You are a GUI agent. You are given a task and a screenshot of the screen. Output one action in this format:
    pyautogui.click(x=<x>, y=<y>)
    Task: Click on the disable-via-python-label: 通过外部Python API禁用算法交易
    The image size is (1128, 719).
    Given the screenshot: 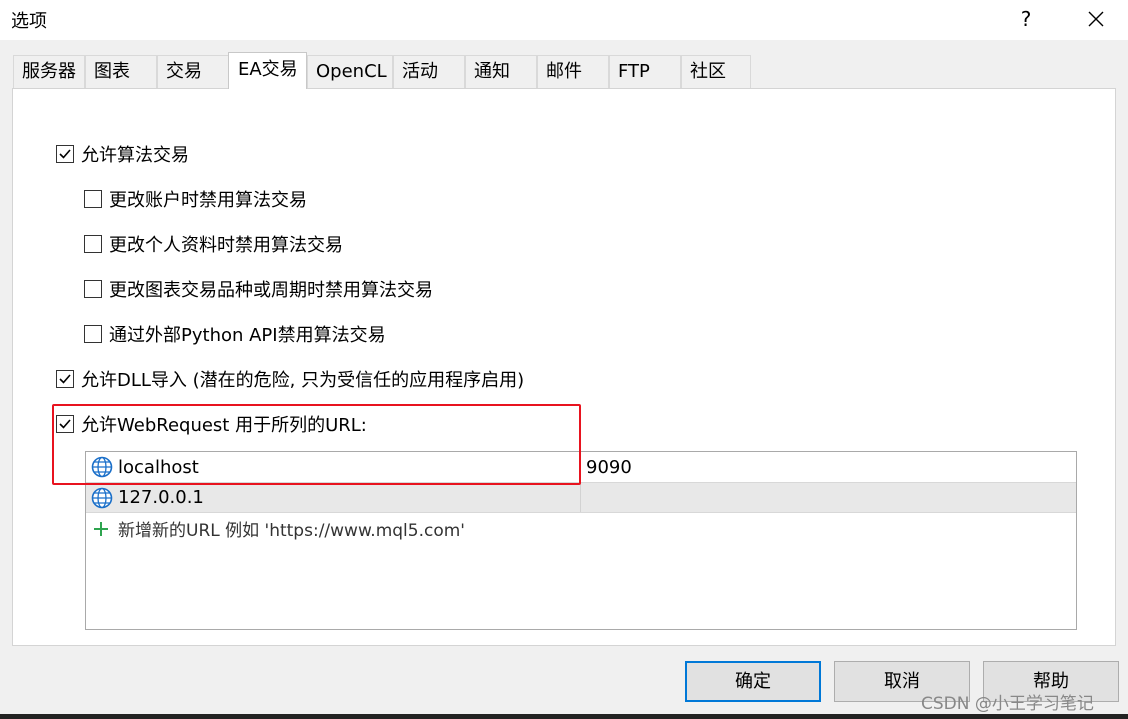 What is the action you would take?
    pyautogui.click(x=247, y=335)
    